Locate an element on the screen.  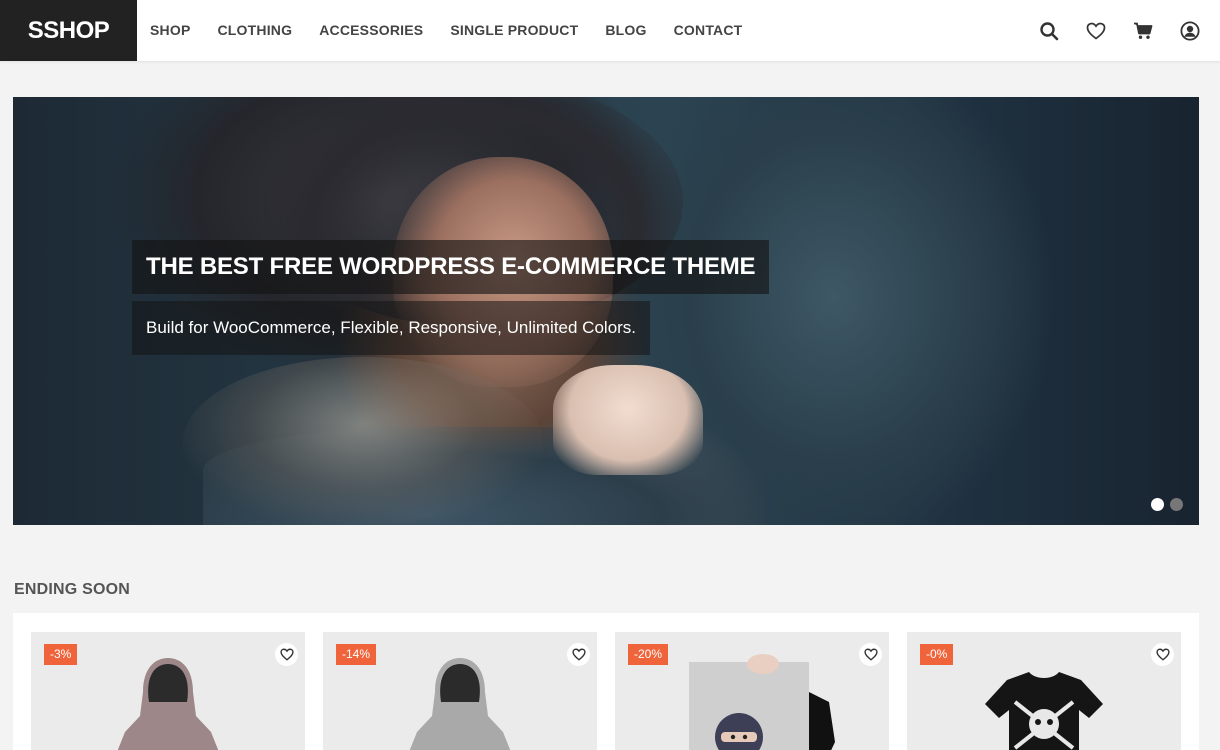
discount-badge: -20% is located at coordinates (648, 654).